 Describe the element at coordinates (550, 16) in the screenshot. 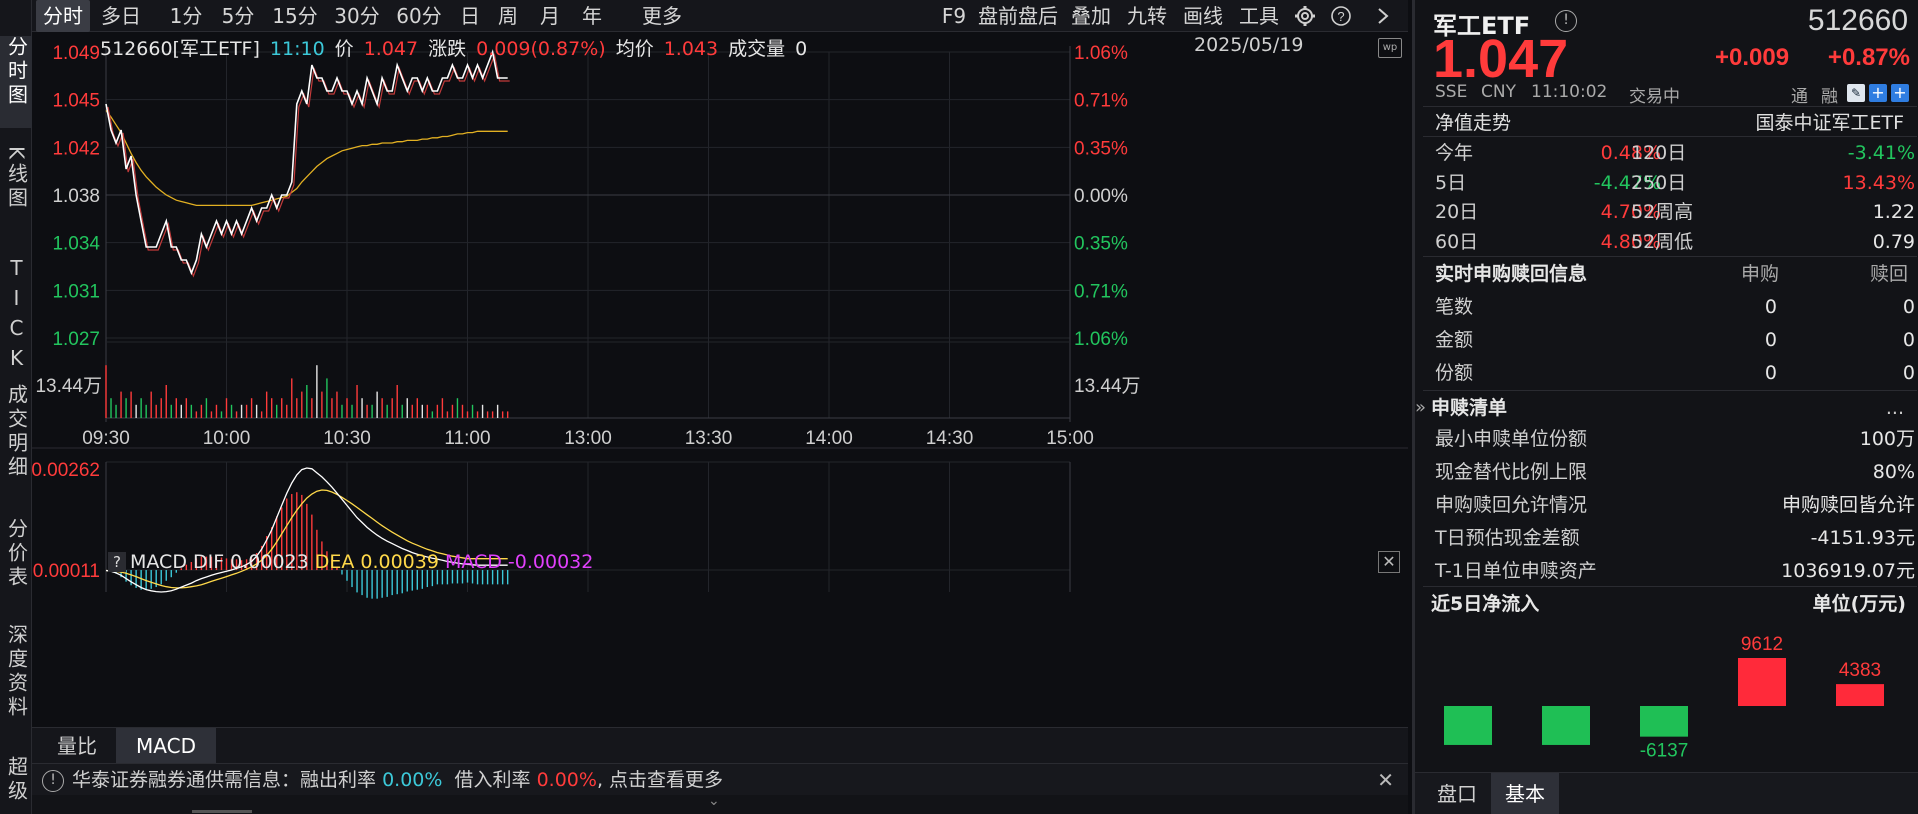

I see `period-month: 月` at that location.